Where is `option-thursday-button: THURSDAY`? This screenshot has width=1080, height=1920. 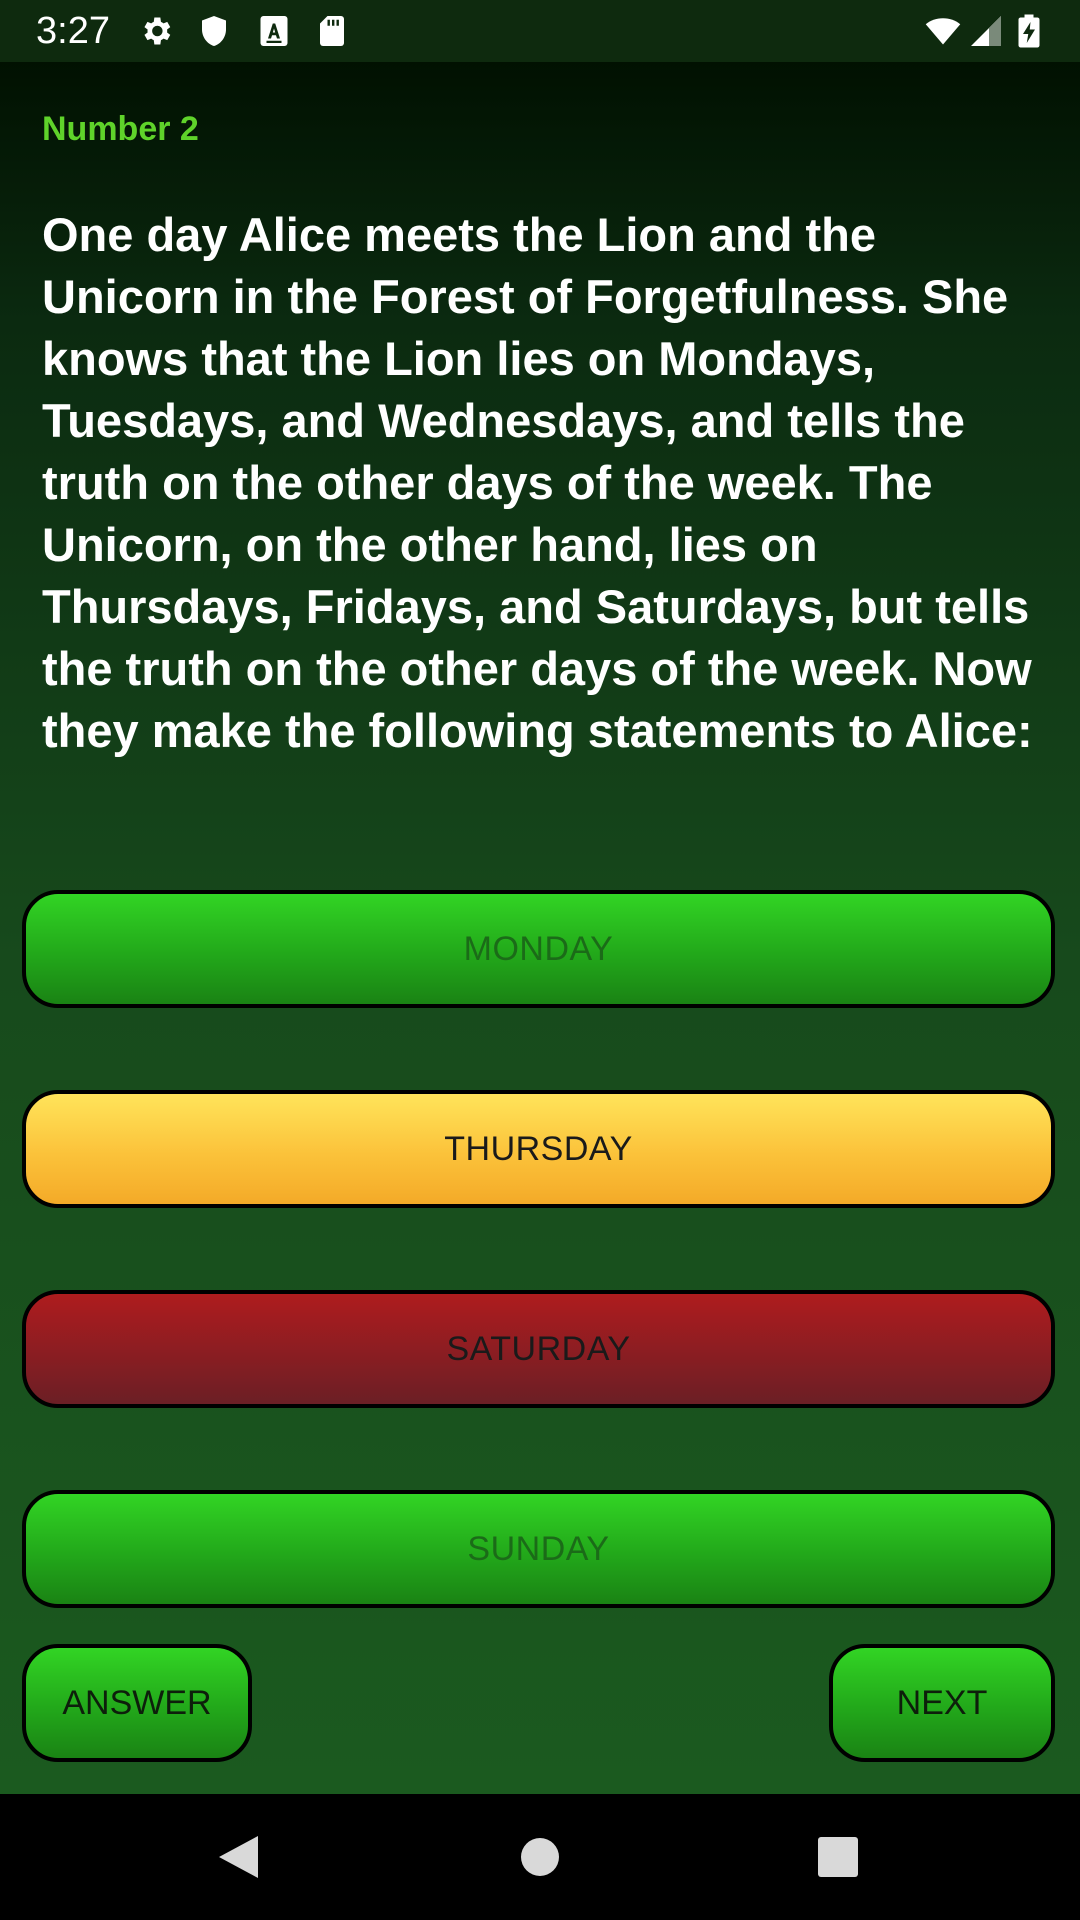 option-thursday-button: THURSDAY is located at coordinates (538, 1149).